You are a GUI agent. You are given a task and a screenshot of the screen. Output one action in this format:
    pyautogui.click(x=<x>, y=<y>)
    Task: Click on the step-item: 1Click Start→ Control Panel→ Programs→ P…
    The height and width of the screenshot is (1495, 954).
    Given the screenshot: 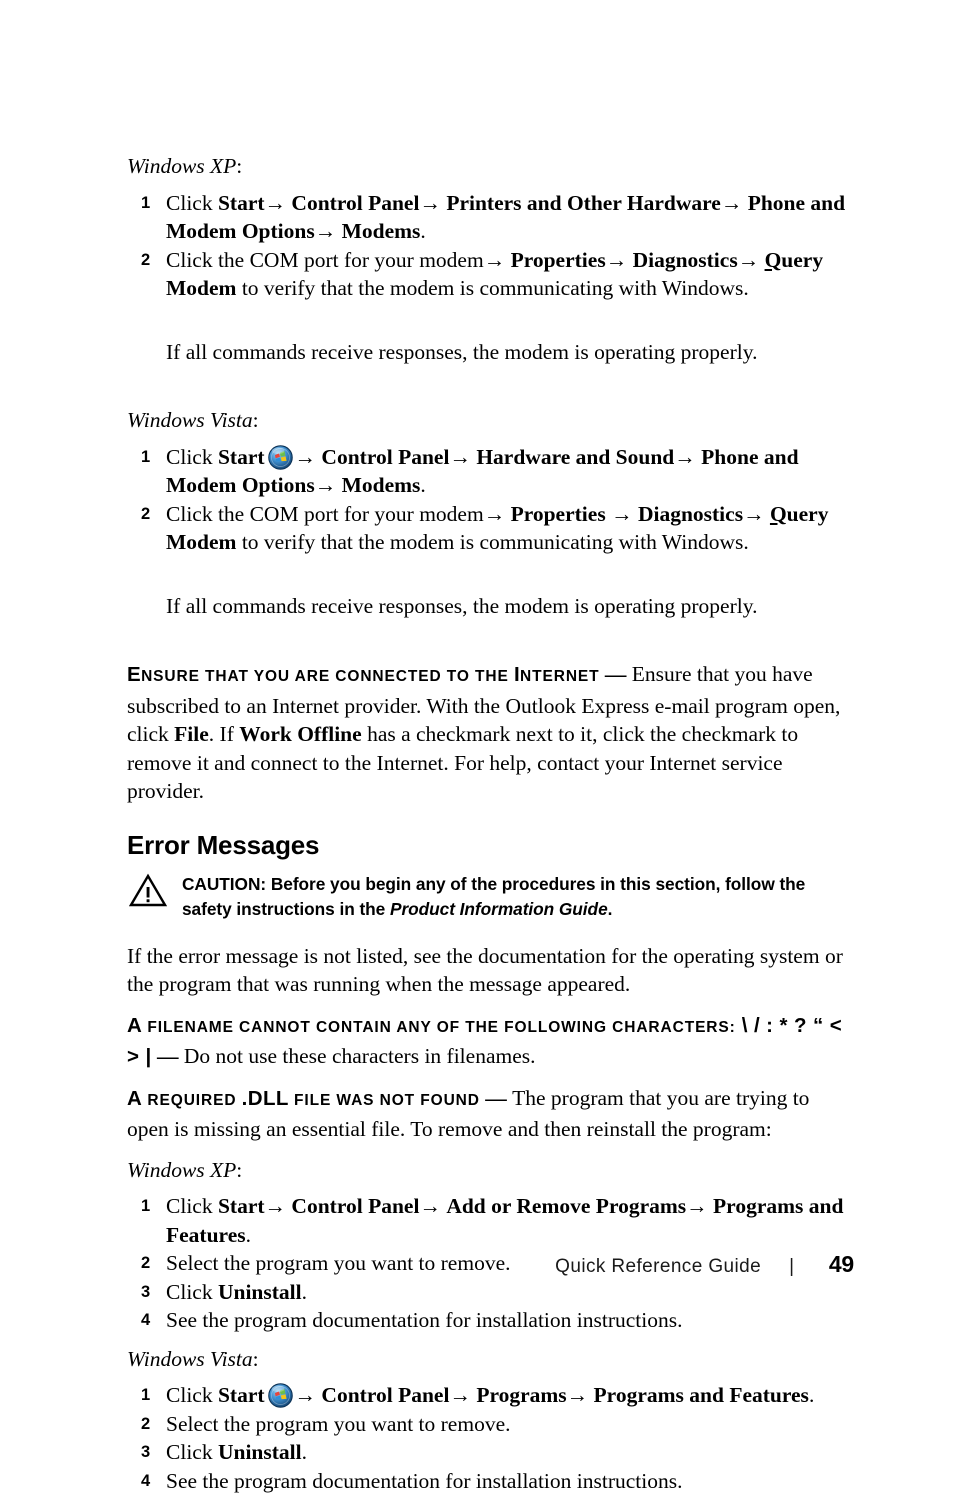 What is the action you would take?
    pyautogui.click(x=498, y=1395)
    